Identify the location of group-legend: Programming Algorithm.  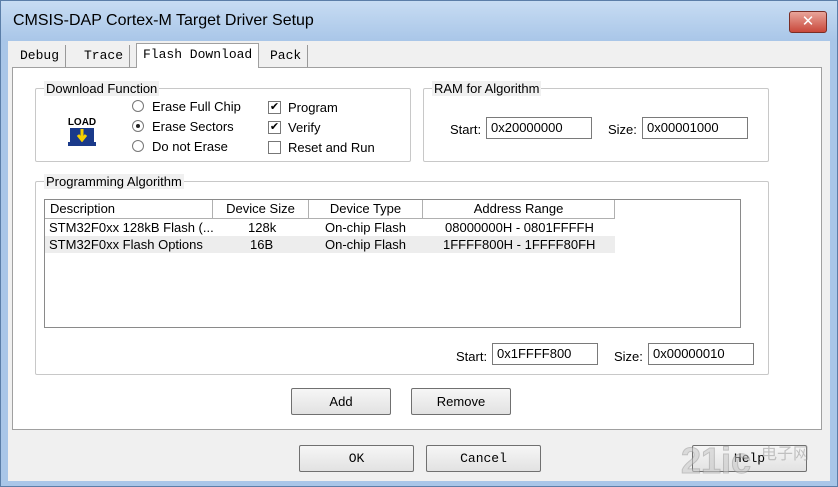
(114, 181).